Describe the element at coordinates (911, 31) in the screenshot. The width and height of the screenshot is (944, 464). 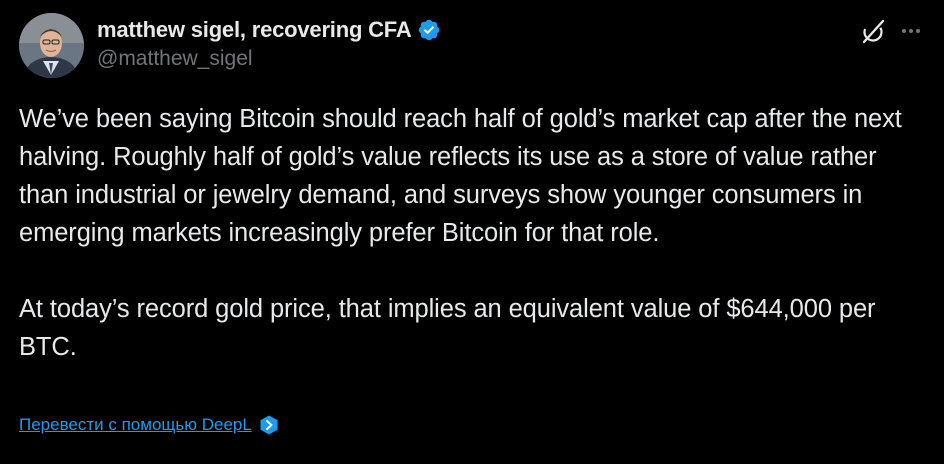
I see `more-icon` at that location.